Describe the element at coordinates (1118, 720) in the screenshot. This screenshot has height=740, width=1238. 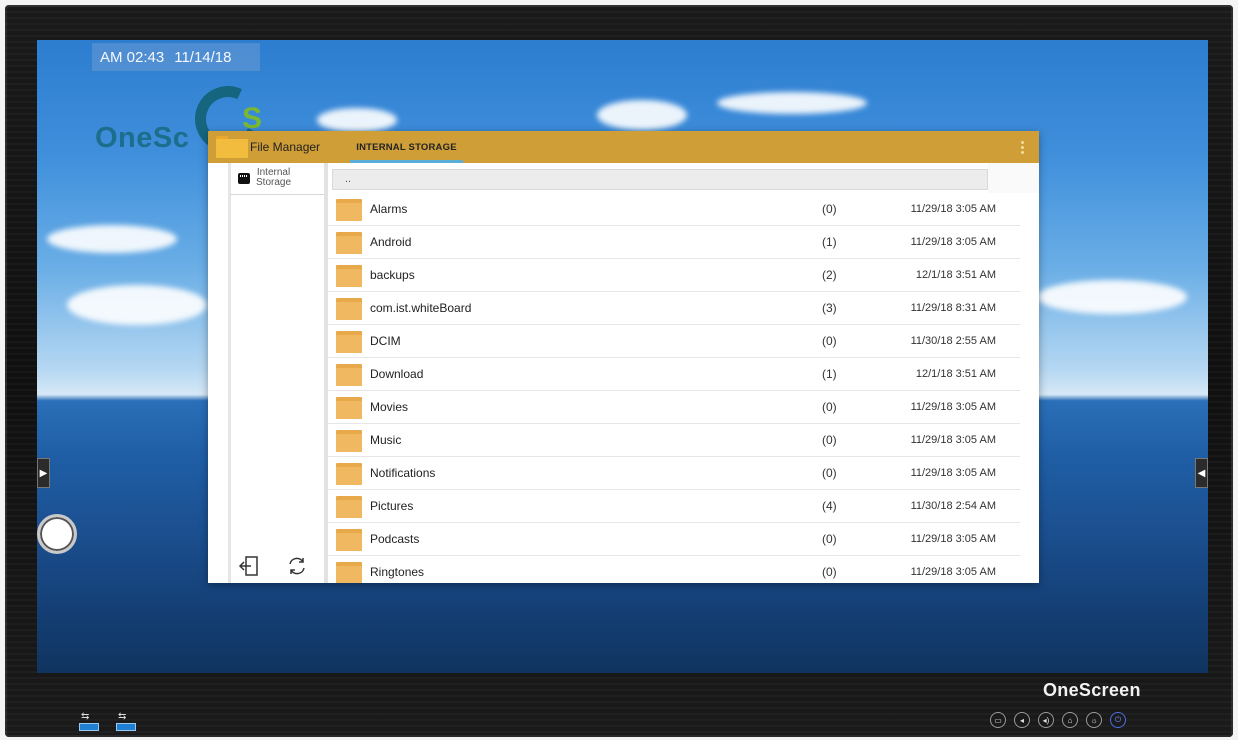
I see `power-icon: ⏻` at that location.